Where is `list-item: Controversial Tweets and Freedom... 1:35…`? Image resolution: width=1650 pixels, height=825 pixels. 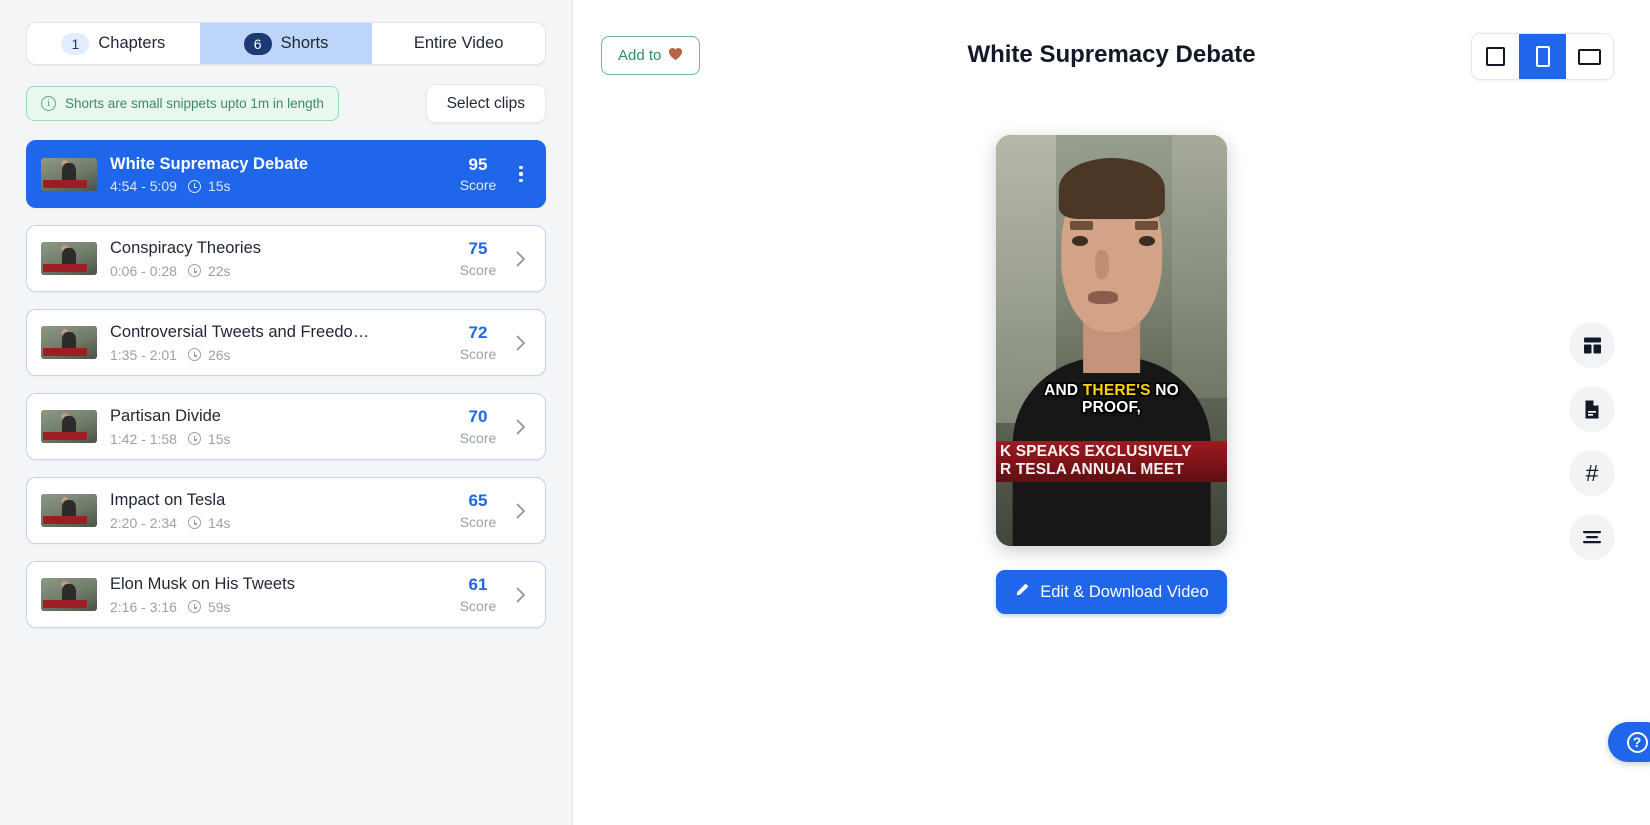 list-item: Controversial Tweets and Freedom... 1:35… is located at coordinates (286, 342).